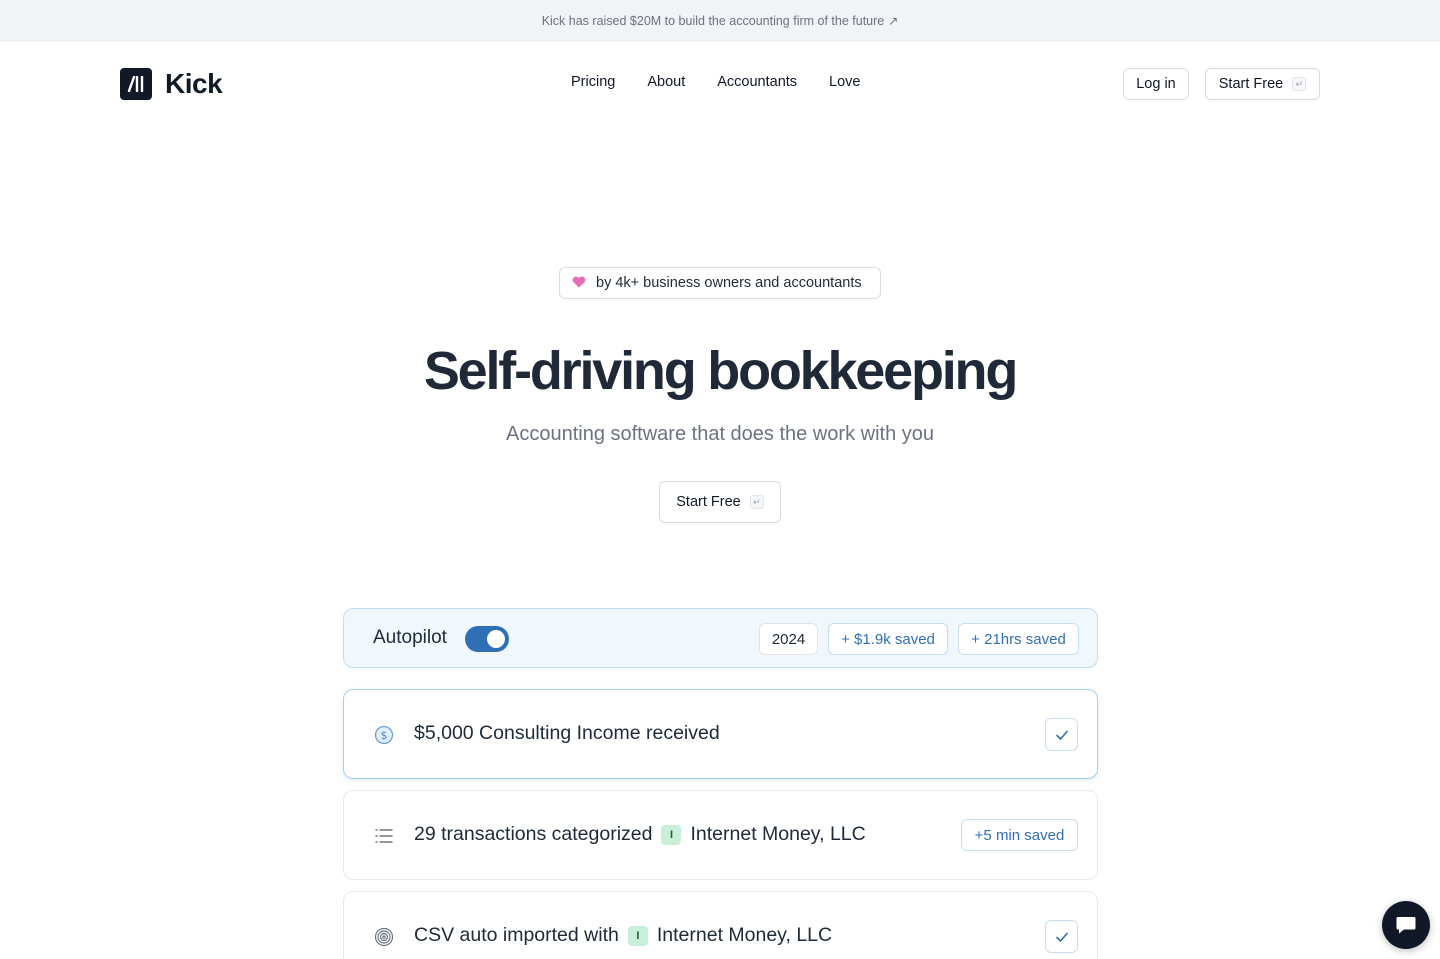 The width and height of the screenshot is (1440, 959). What do you see at coordinates (729, 283) in the screenshot?
I see `badge-text: by 4k+ business owners and accountants` at bounding box center [729, 283].